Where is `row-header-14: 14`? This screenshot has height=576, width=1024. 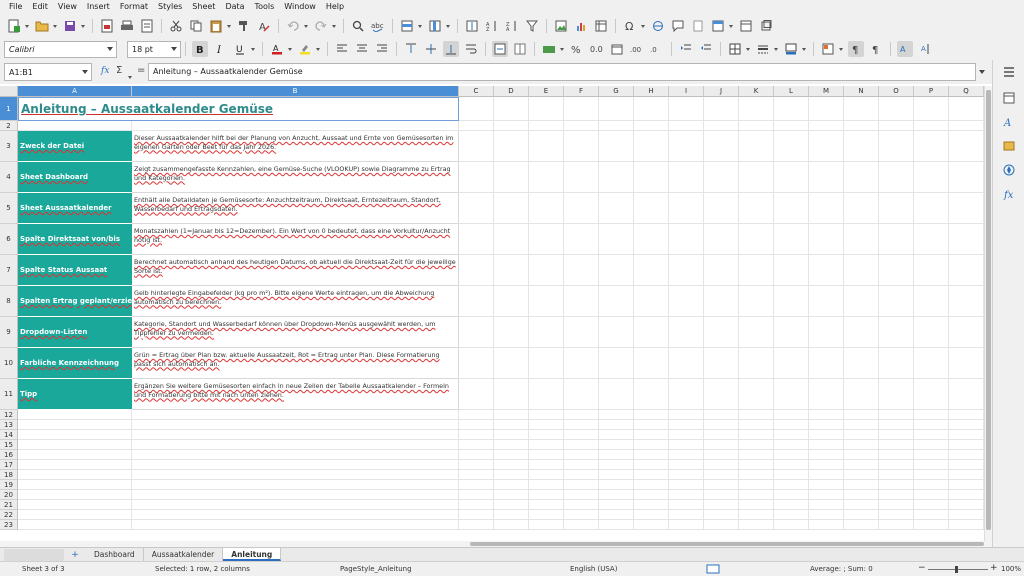
row-header-14: 14 is located at coordinates (9, 435).